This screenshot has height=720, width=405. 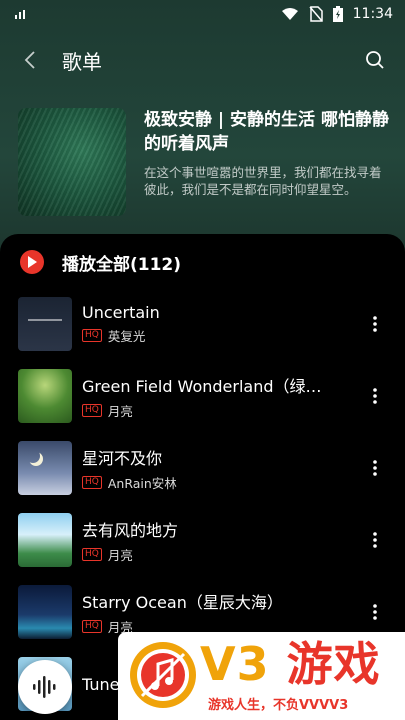 I want to click on song-row: 去有风的地方 HQ 月亮, so click(x=202, y=540).